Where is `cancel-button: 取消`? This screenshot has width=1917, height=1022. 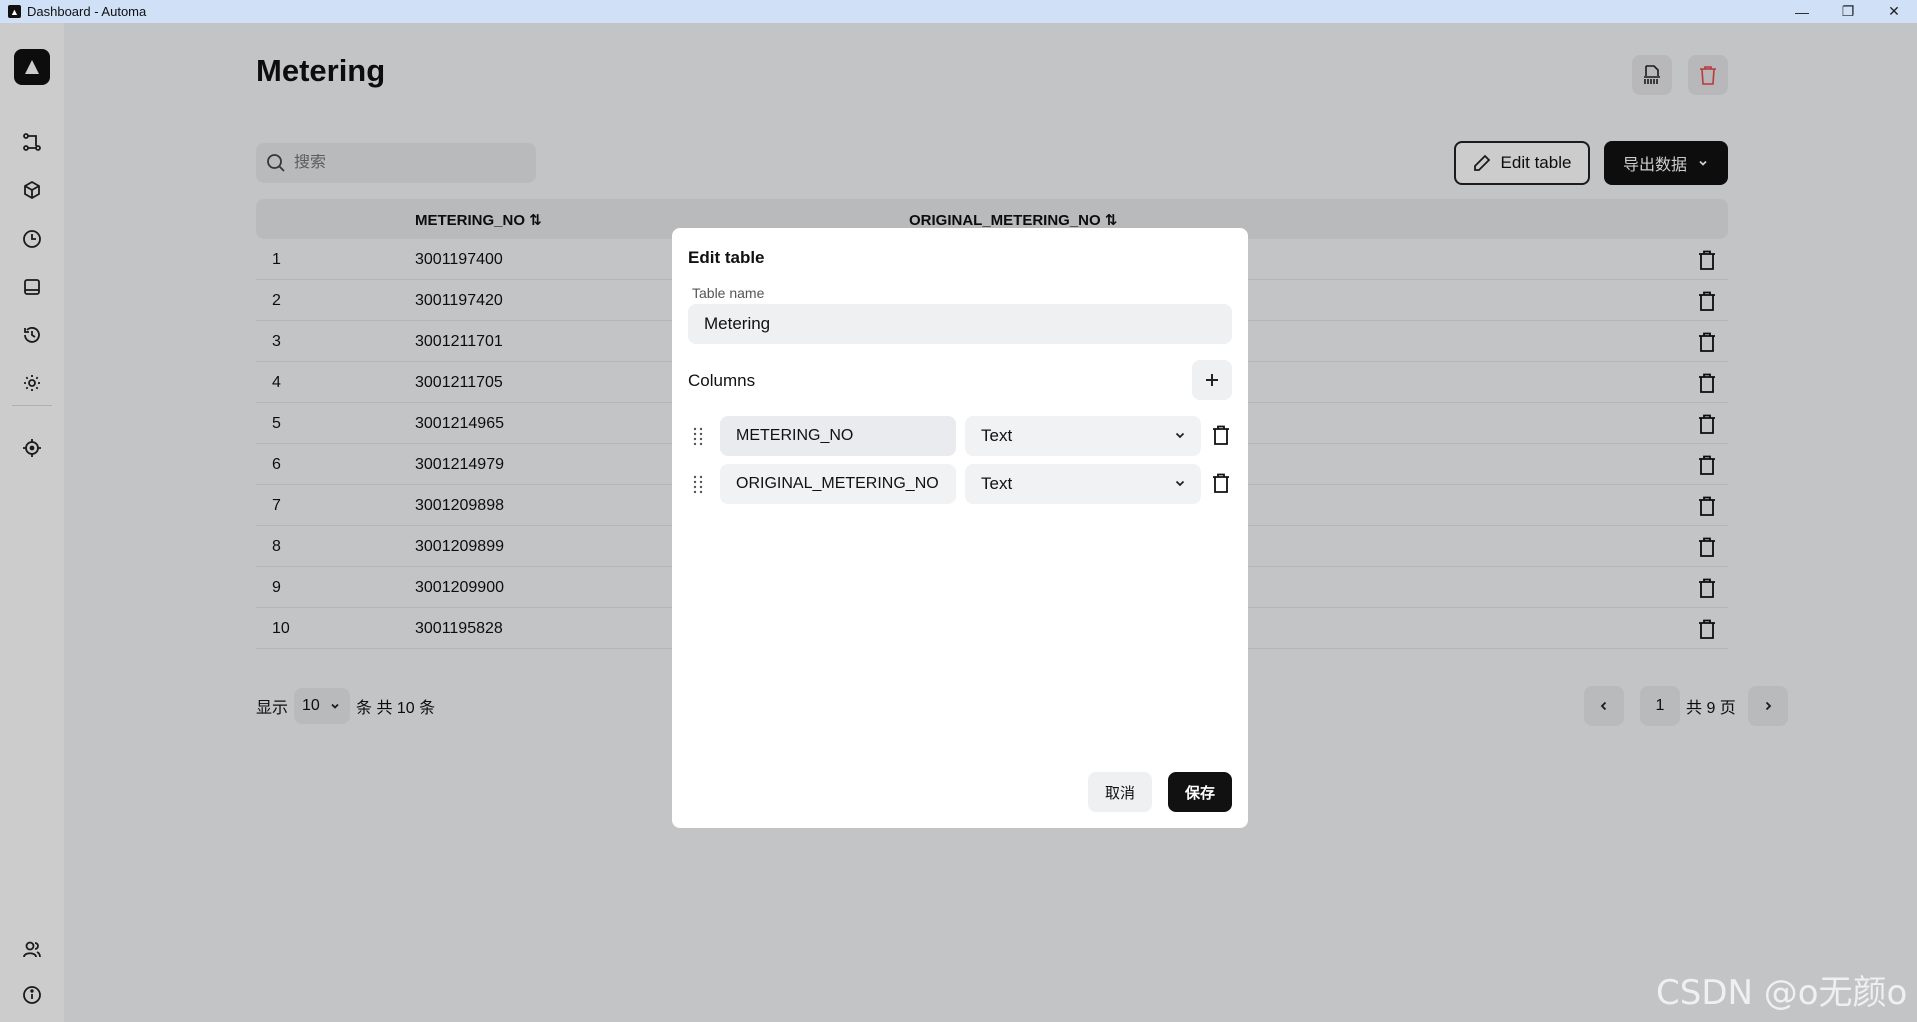 cancel-button: 取消 is located at coordinates (1120, 792).